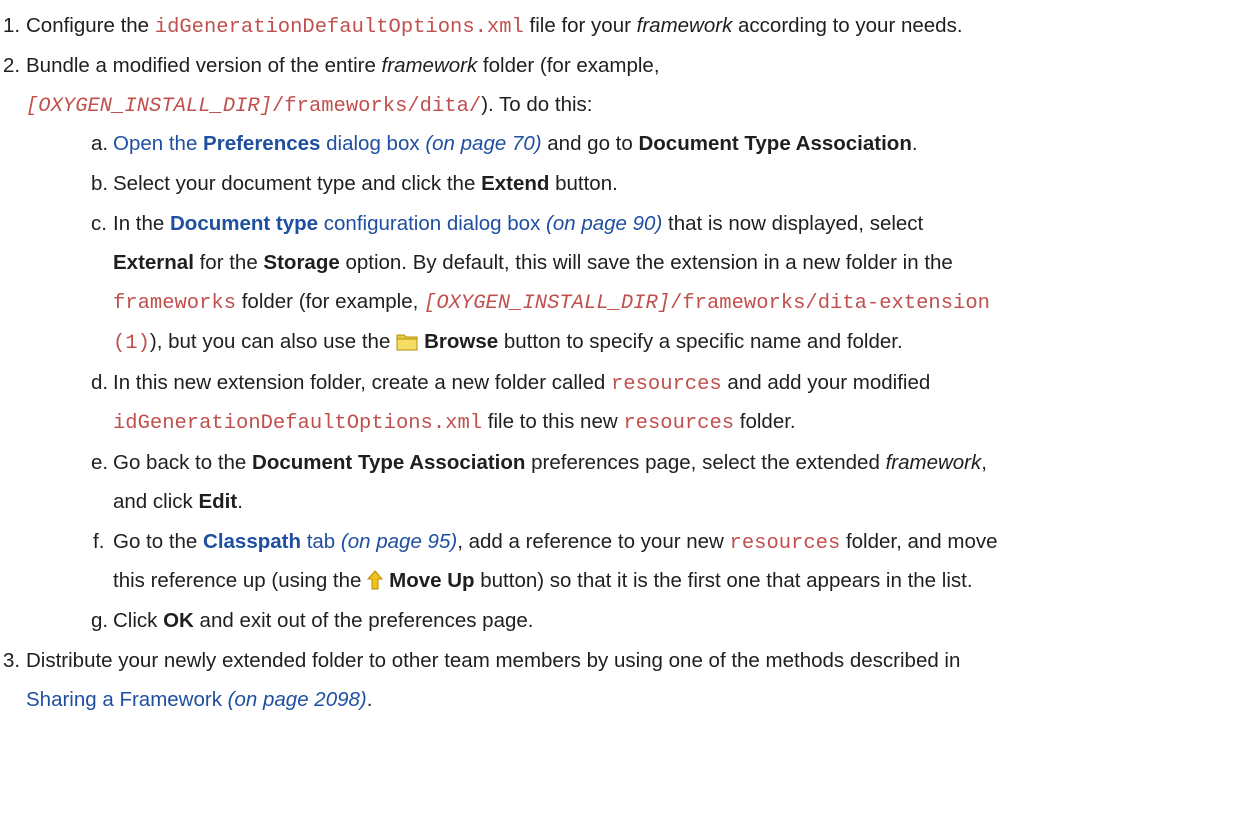 The width and height of the screenshot is (1258, 820). What do you see at coordinates (100, 620) in the screenshot?
I see `substep-g-number: g.` at bounding box center [100, 620].